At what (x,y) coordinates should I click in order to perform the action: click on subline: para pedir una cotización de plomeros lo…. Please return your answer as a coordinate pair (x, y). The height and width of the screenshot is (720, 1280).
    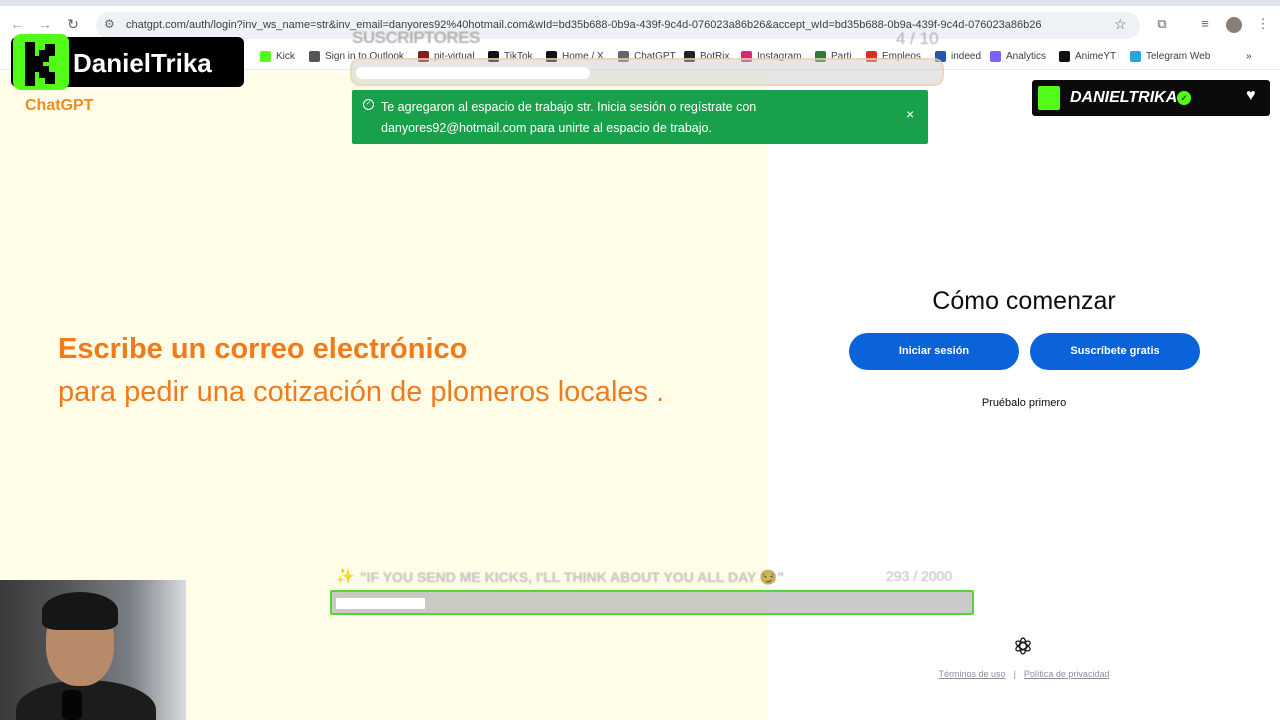
    Looking at the image, I should click on (361, 392).